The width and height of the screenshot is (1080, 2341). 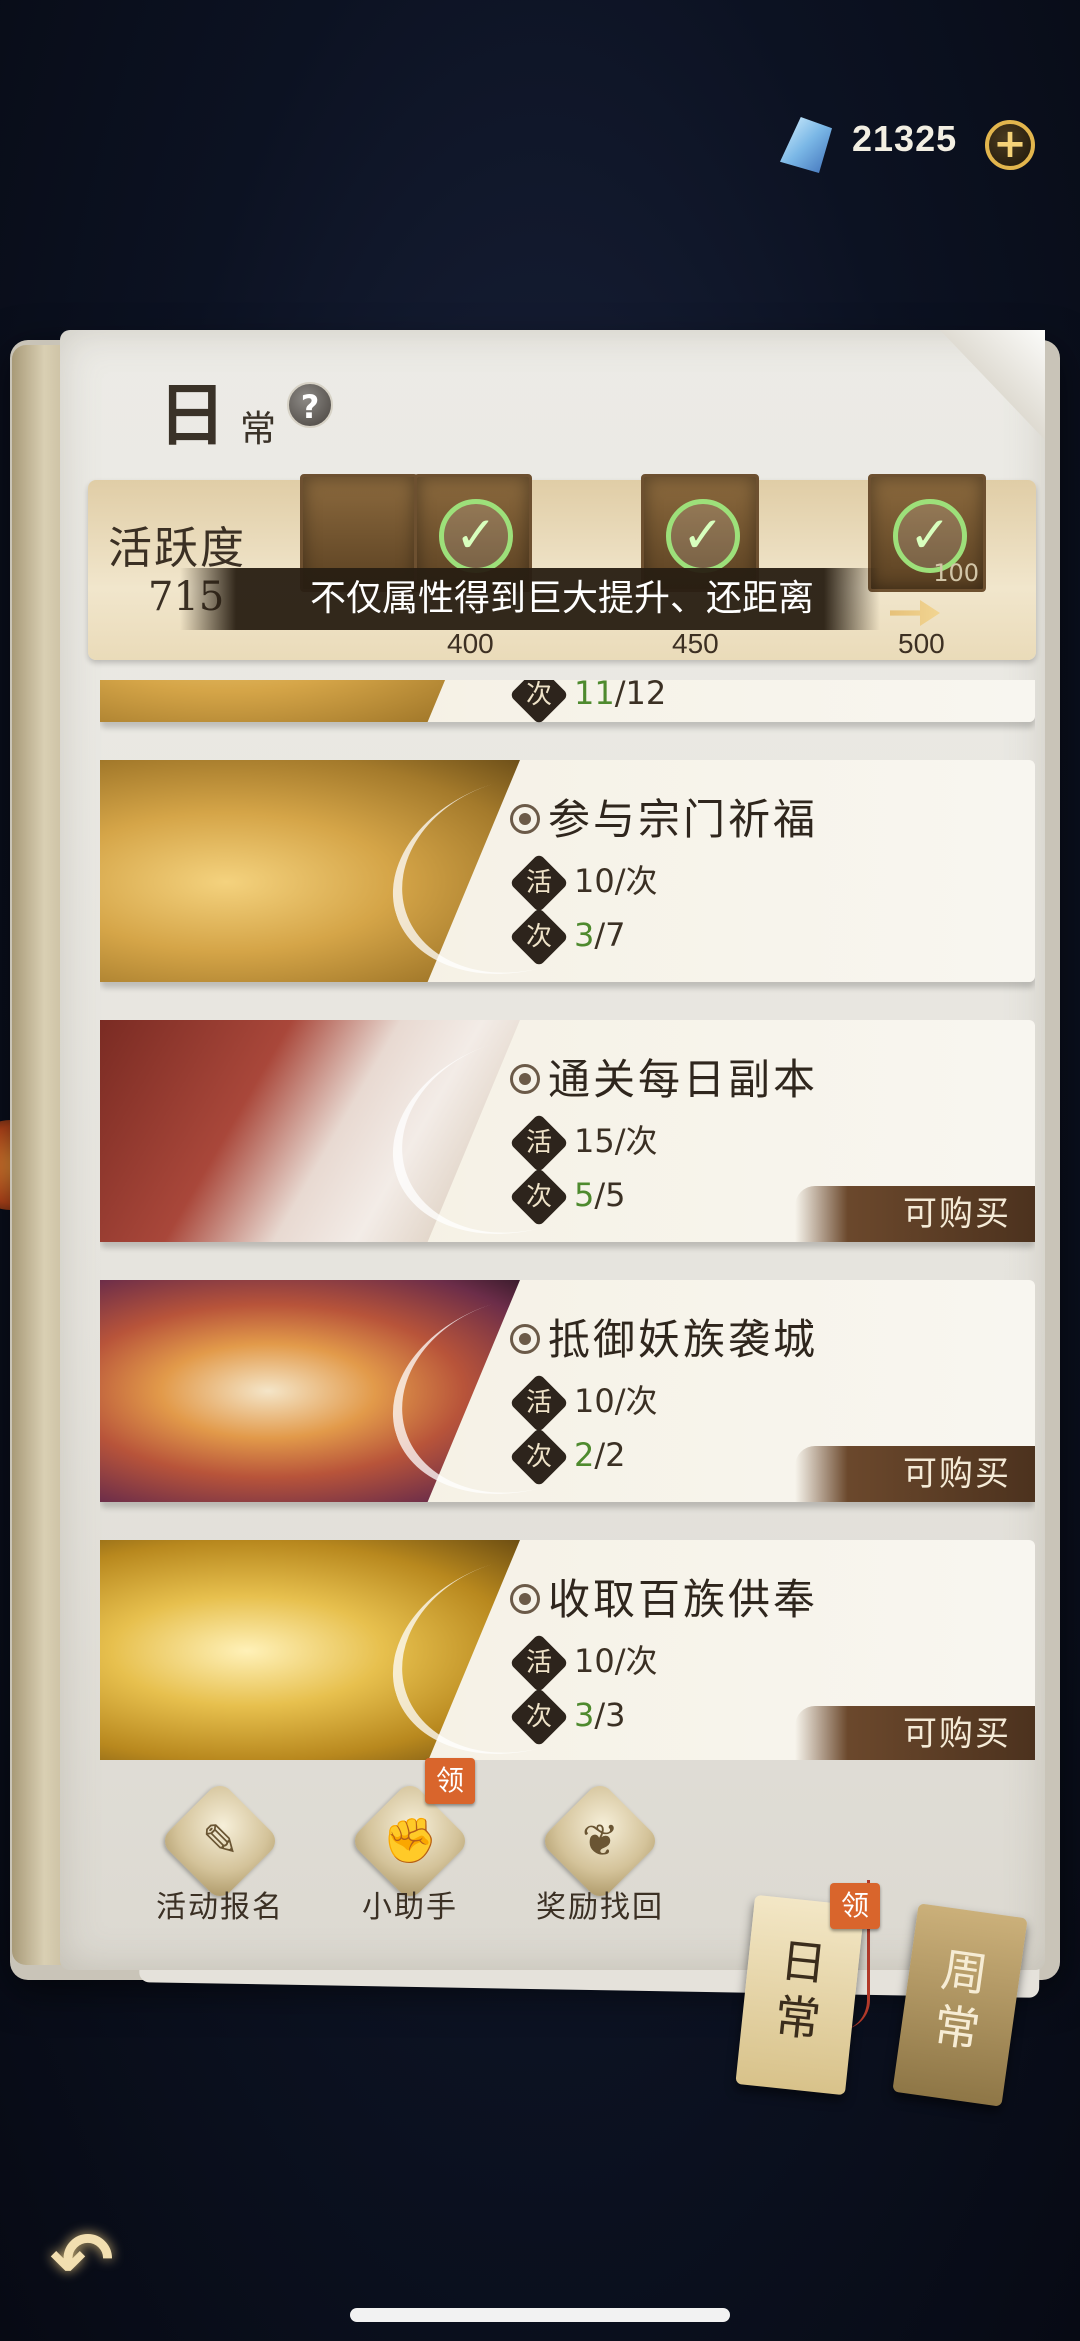 I want to click on task-count-row: 次 3/3, so click(x=567, y=1717).